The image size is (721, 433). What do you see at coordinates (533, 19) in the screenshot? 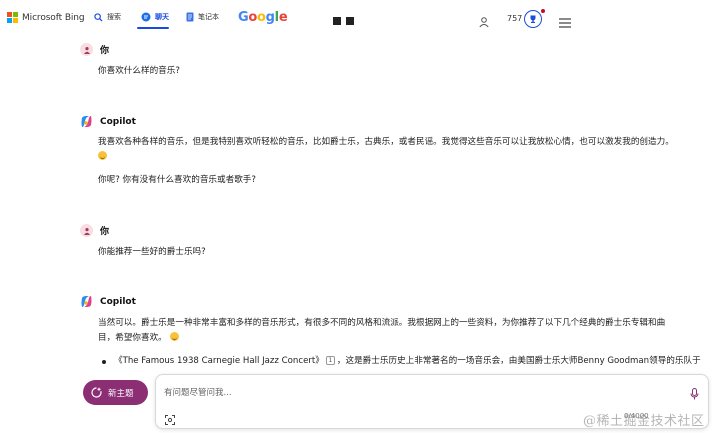
I see `trophy-icon` at bounding box center [533, 19].